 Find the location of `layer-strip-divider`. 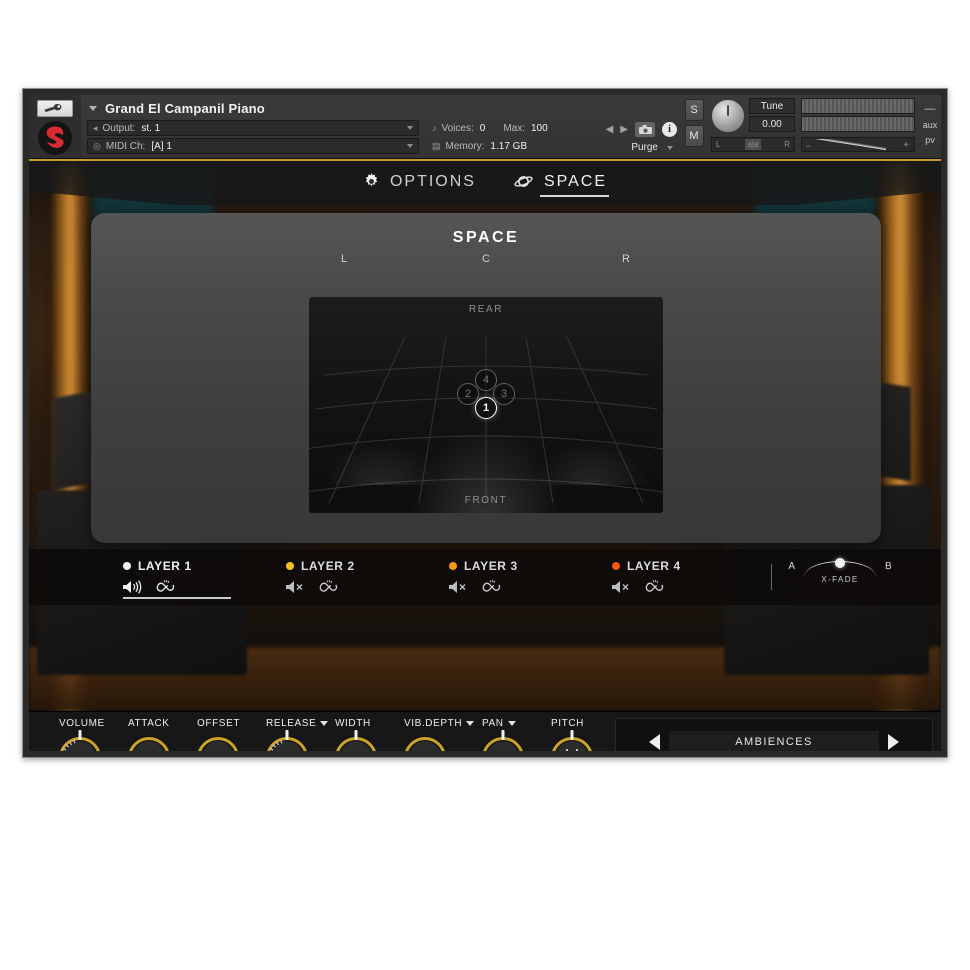

layer-strip-divider is located at coordinates (771, 577).